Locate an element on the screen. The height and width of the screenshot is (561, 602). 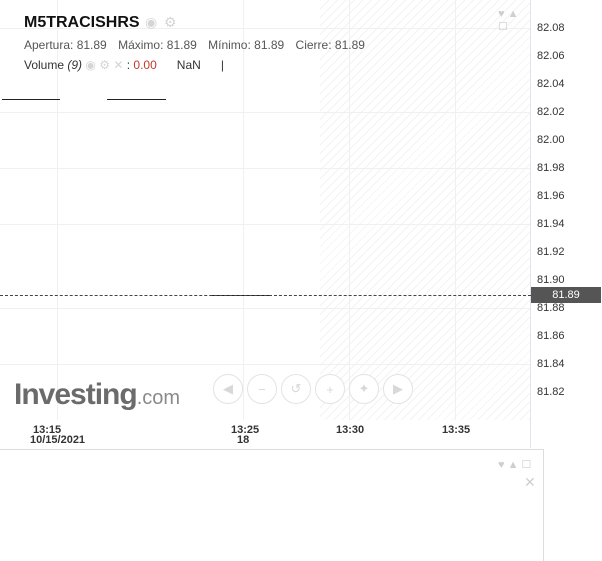
open-label: Apertura: is located at coordinates (49, 45).